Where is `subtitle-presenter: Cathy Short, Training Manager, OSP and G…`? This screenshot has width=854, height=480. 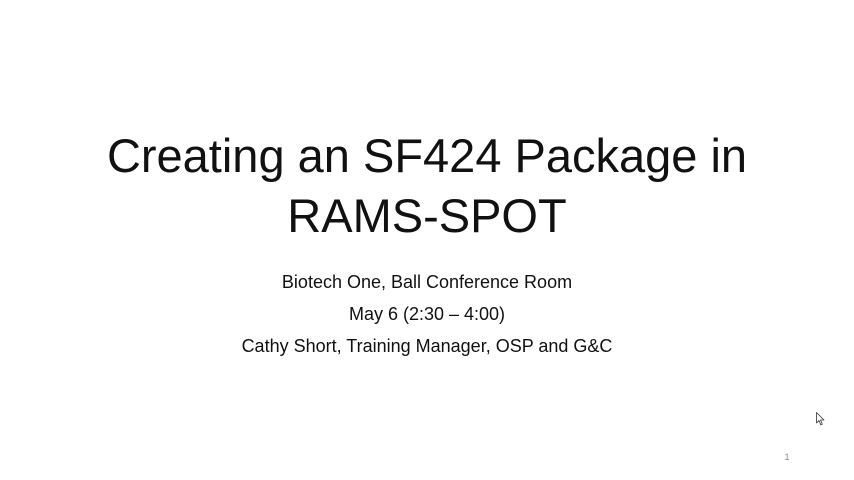
subtitle-presenter: Cathy Short, Training Manager, OSP and G… is located at coordinates (427, 346).